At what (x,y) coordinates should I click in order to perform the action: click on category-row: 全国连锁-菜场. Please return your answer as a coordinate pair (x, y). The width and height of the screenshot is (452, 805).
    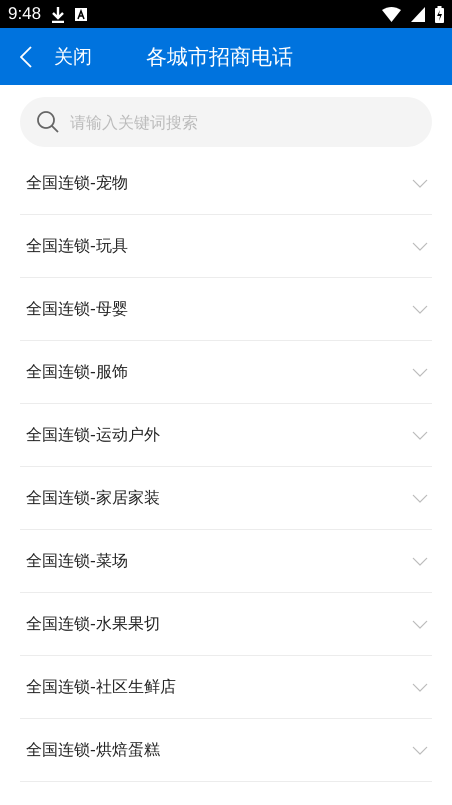
    Looking at the image, I should click on (226, 561).